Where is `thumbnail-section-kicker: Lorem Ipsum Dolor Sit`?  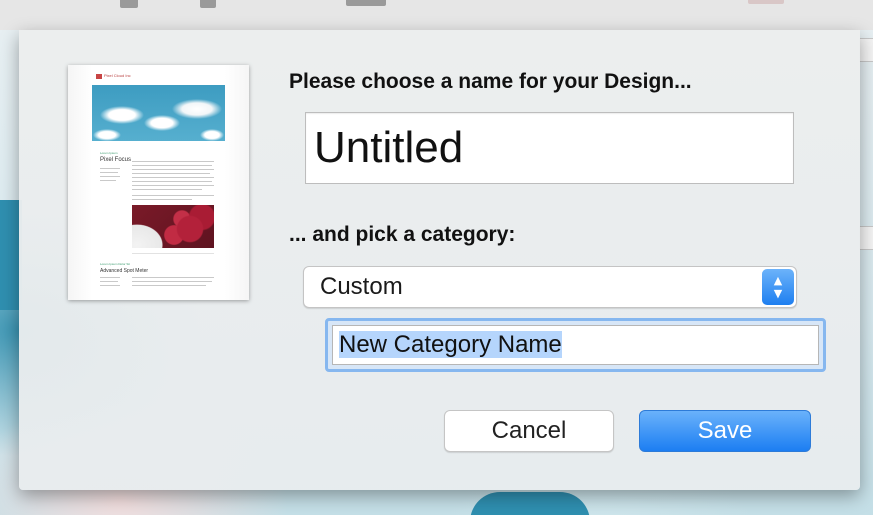 thumbnail-section-kicker: Lorem Ipsum Dolor Sit is located at coordinates (115, 264).